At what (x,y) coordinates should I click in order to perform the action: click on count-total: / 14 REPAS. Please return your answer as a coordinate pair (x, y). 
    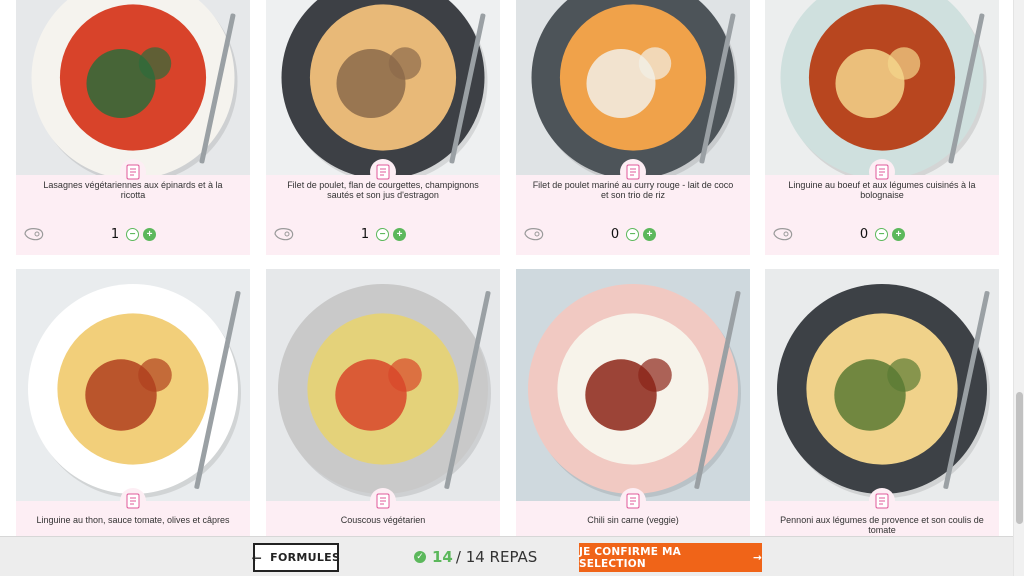
    Looking at the image, I should click on (496, 557).